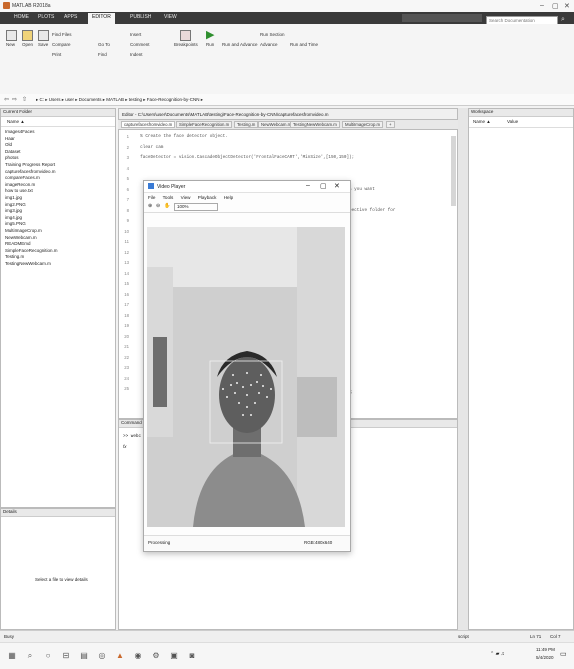 This screenshot has height=669, width=574. Describe the element at coordinates (61, 44) in the screenshot. I see `compare-button: Compare` at that location.